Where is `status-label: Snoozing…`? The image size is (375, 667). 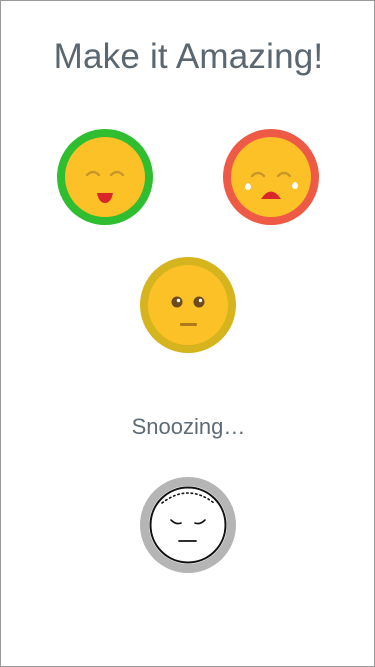 status-label: Snoozing… is located at coordinates (188, 426).